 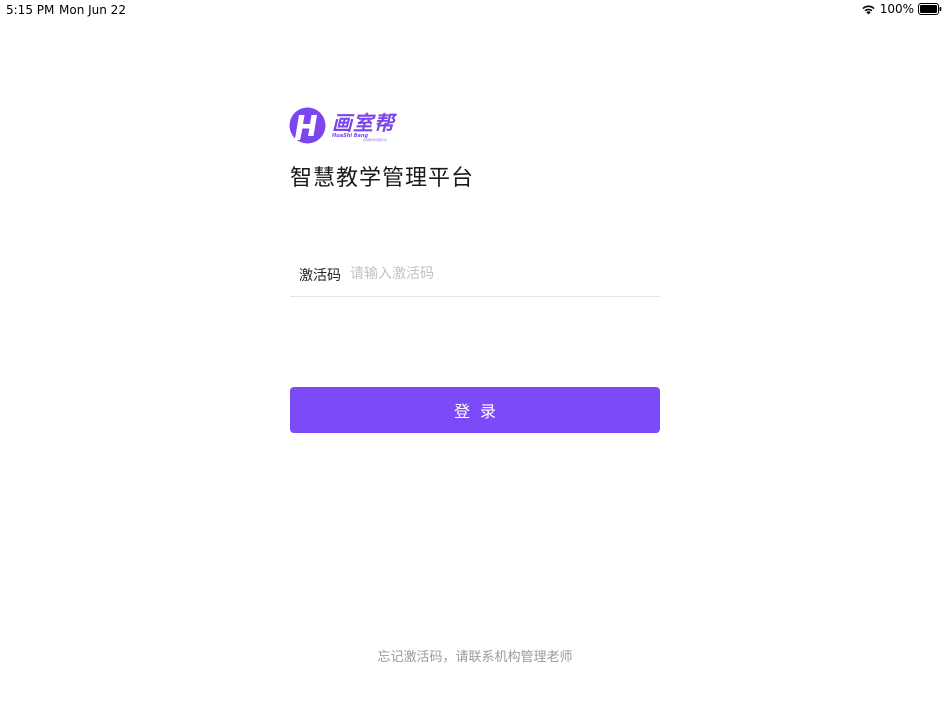 I want to click on page-title: 智慧教学管理平台, so click(x=382, y=178).